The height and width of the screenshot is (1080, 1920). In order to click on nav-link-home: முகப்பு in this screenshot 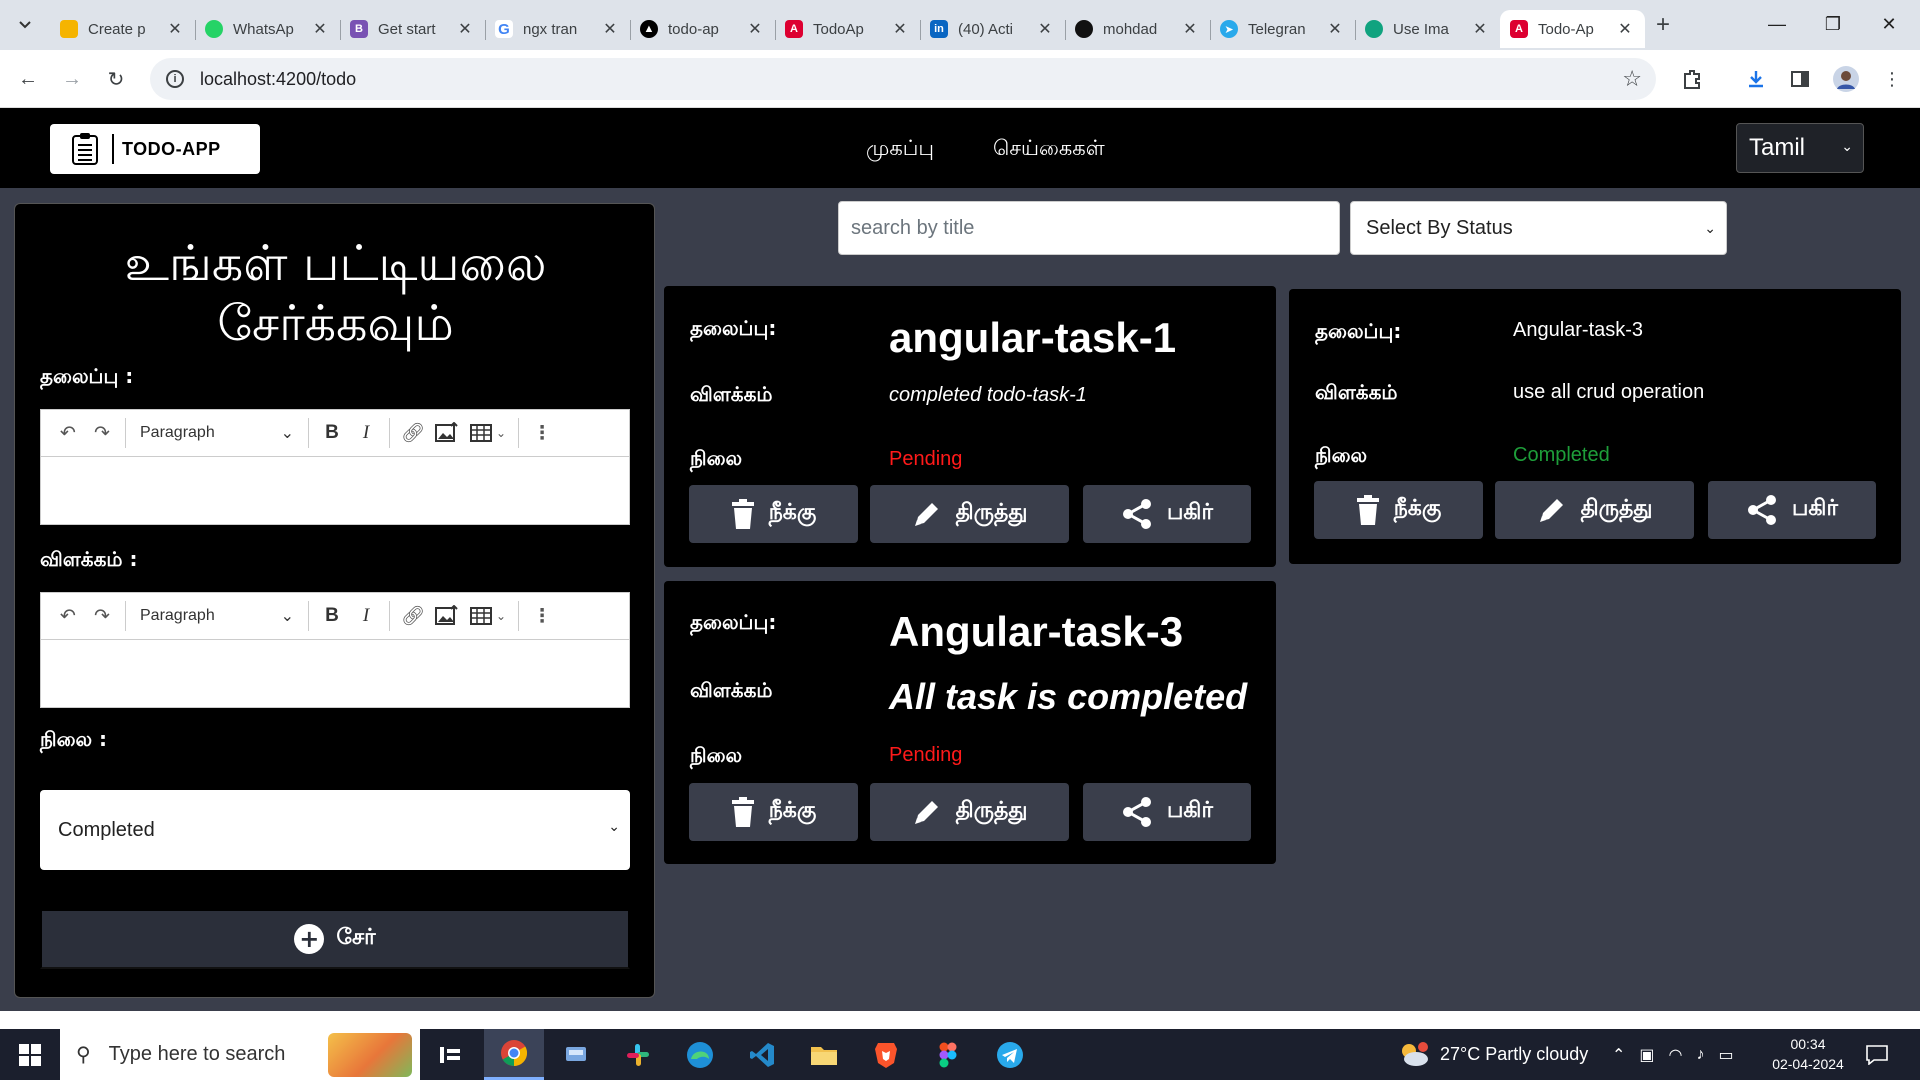, I will do `click(900, 149)`.